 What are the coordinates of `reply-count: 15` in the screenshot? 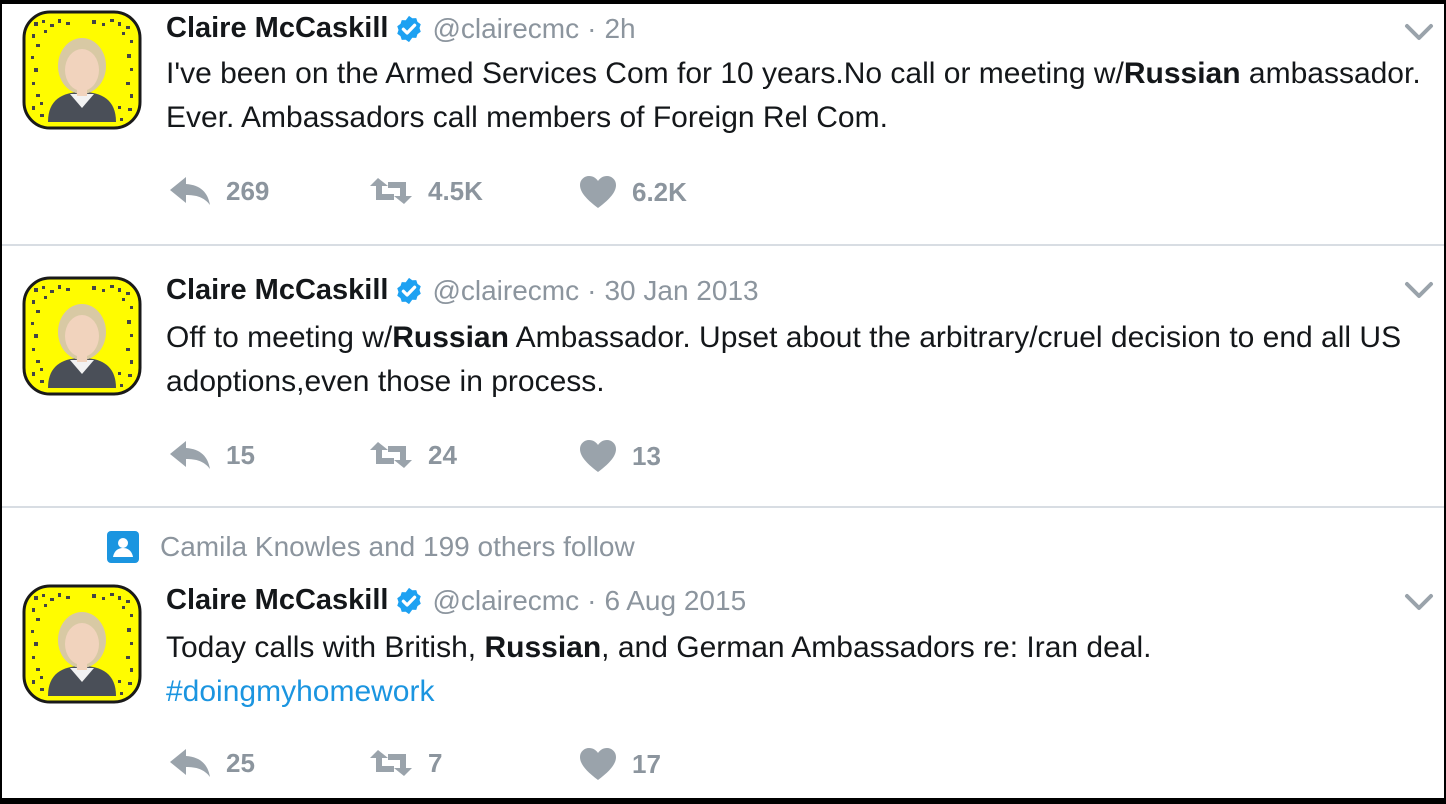 It's located at (240, 454).